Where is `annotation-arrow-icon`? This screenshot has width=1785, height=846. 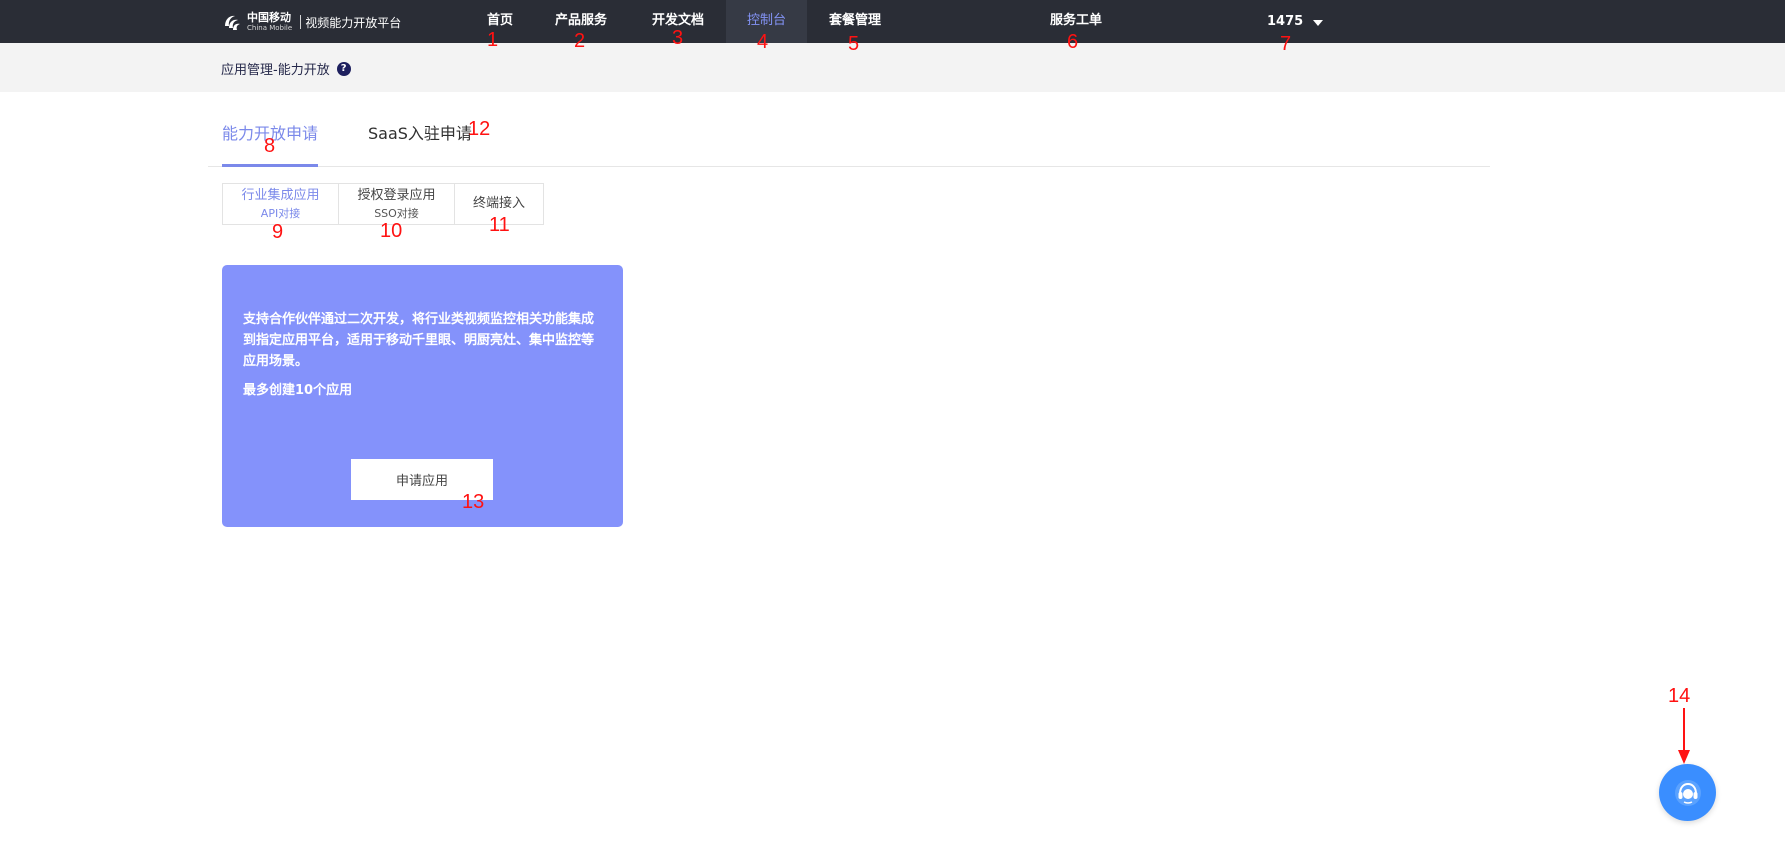
annotation-arrow-icon is located at coordinates (1684, 736).